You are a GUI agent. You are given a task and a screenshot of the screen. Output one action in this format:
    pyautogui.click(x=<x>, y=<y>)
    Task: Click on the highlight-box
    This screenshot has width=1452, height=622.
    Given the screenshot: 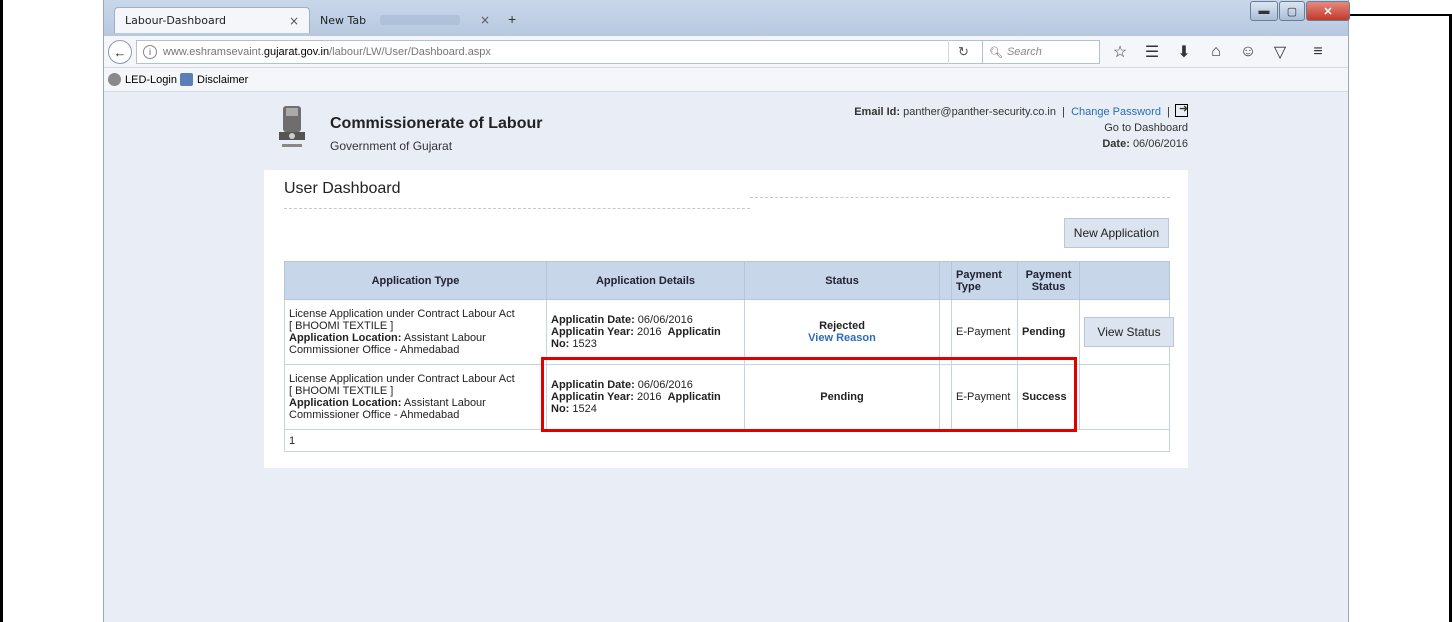 What is the action you would take?
    pyautogui.click(x=809, y=394)
    